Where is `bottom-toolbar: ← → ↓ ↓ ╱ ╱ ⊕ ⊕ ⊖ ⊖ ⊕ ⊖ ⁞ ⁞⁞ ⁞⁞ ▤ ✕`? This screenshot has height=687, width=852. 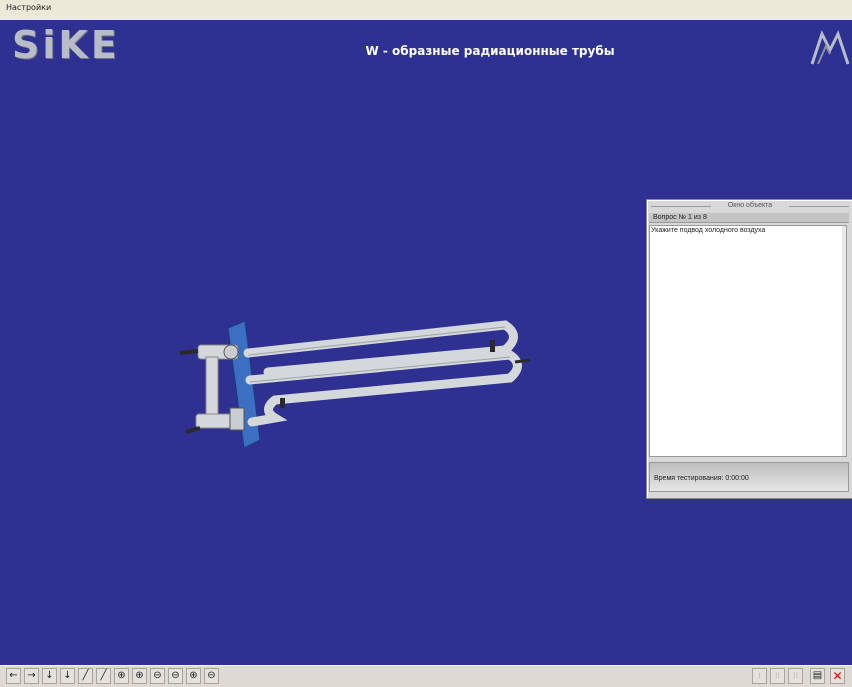
bottom-toolbar: ← → ↓ ↓ ╱ ╱ ⊕ ⊕ ⊖ ⊖ ⊕ ⊖ ⁞ ⁞⁞ ⁞⁞ ▤ ✕ is located at coordinates (426, 676).